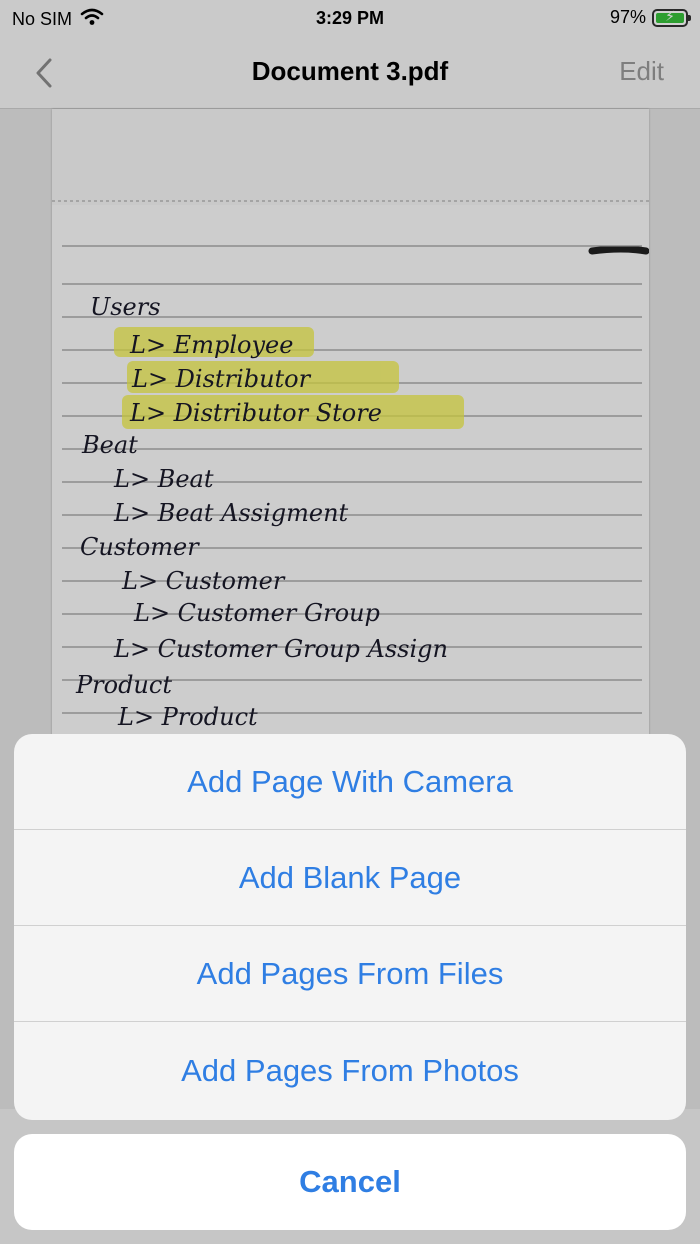 This screenshot has width=700, height=1244. I want to click on cancel-button: Cancel, so click(350, 1182).